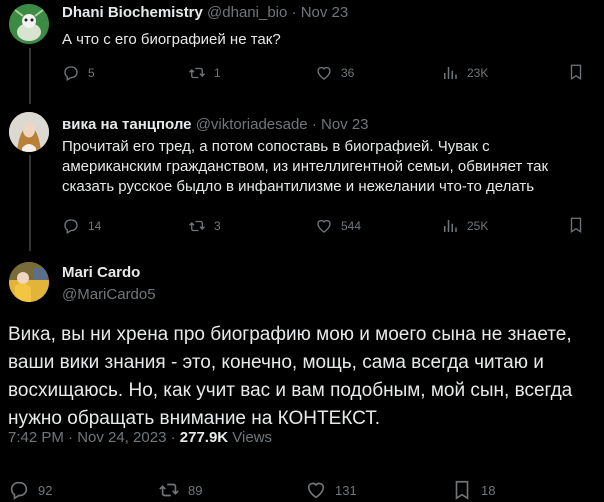  I want to click on views-count: 23K, so click(478, 73).